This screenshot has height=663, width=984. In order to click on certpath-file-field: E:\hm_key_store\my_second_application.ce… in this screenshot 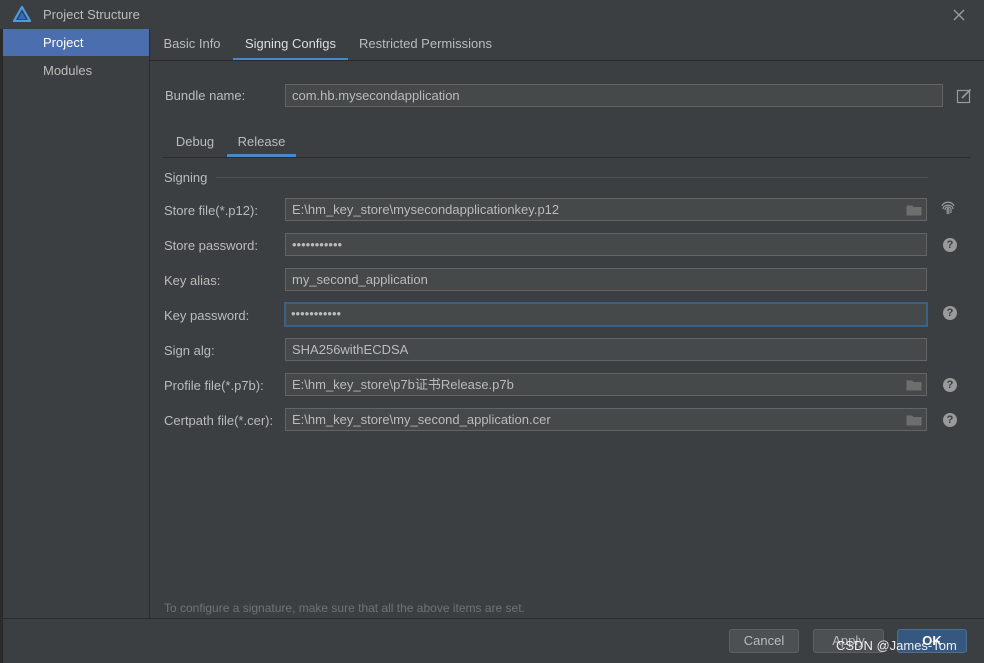, I will do `click(606, 419)`.